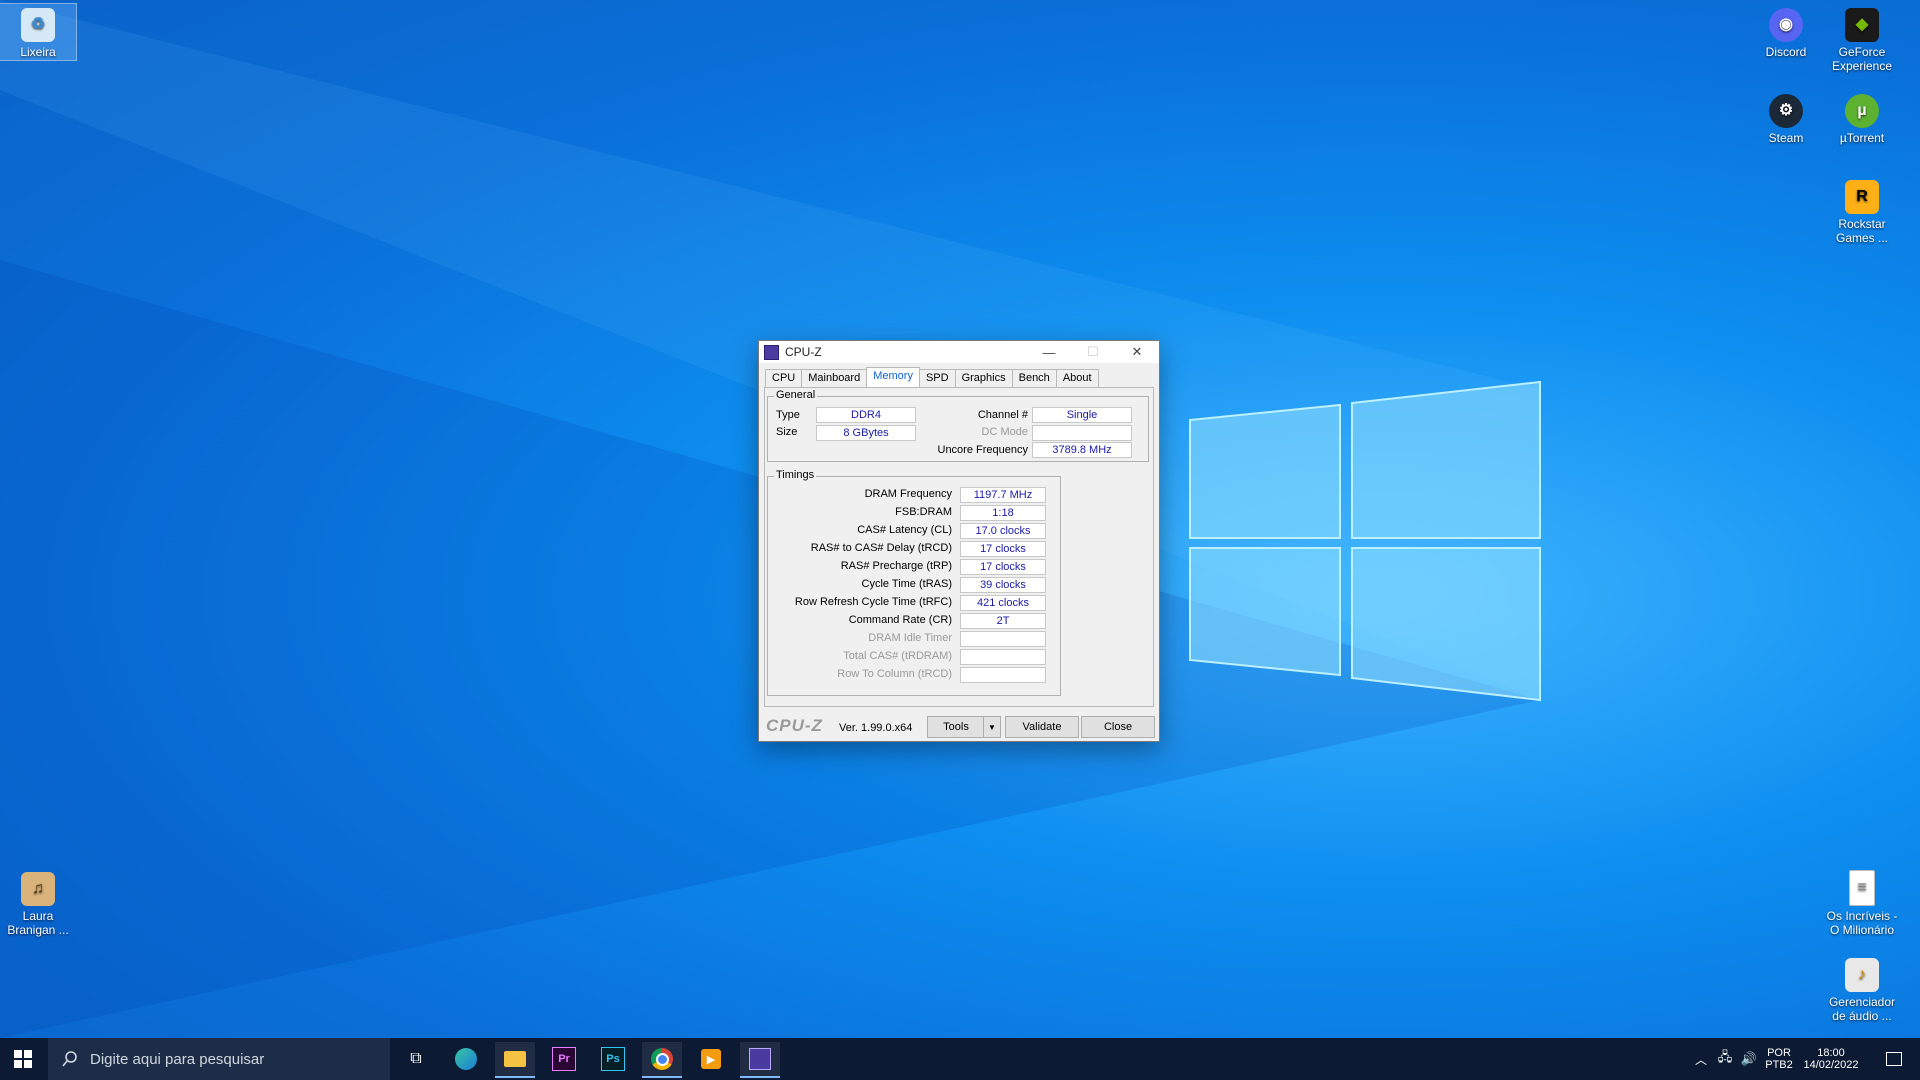  Describe the element at coordinates (881, 548) in the screenshot. I see `timing-label: RAS# to CAS# Delay (tRCD)` at that location.